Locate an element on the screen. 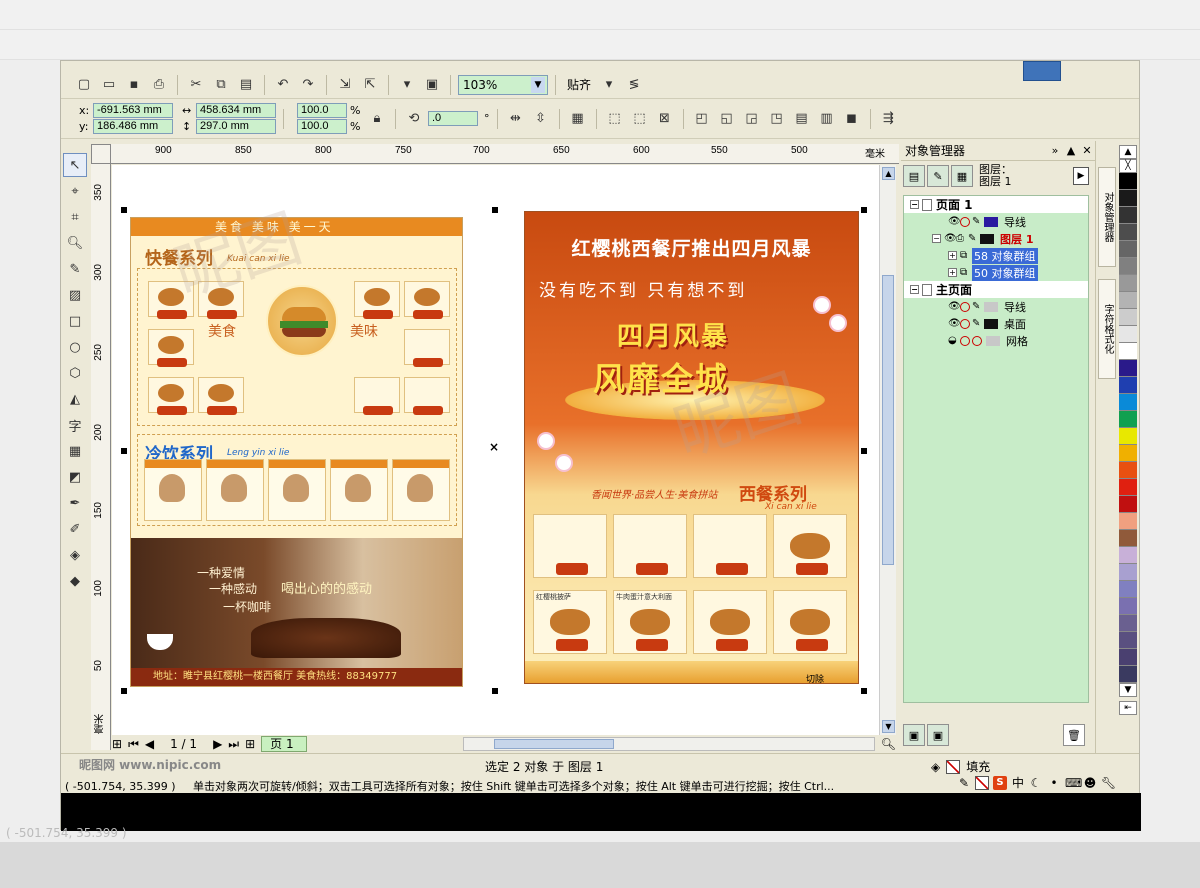 This screenshot has height=888, width=1200. zoom-tool-icon: 🔍︎ is located at coordinates (75, 243).